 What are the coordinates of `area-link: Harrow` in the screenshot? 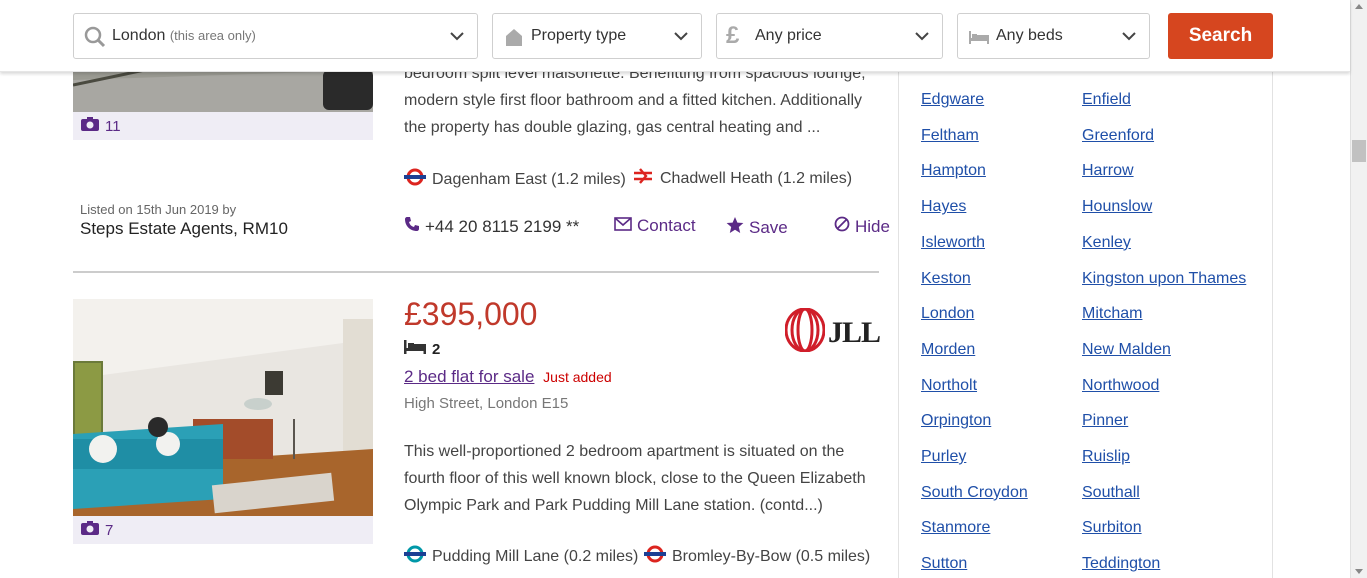 It's located at (1108, 171).